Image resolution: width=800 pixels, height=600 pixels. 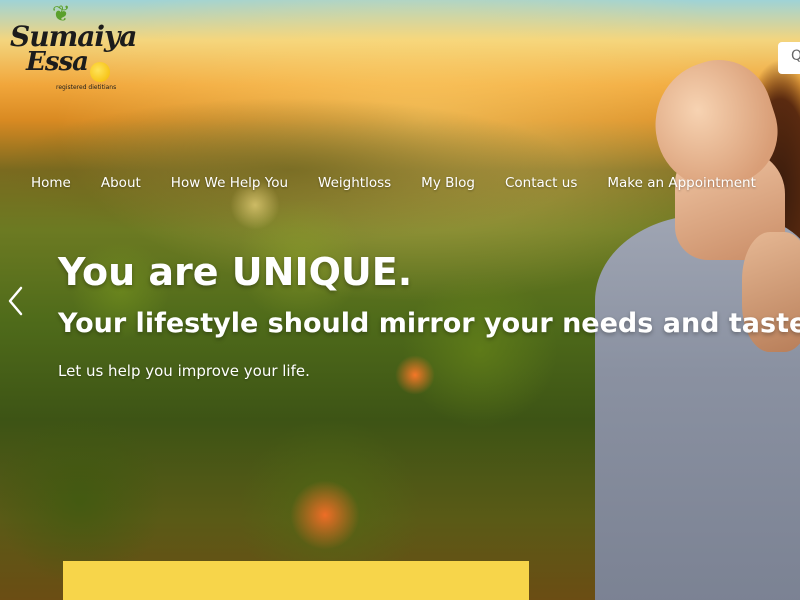 What do you see at coordinates (229, 184) in the screenshot?
I see `nav-item-how-we-help-you: How We Help You` at bounding box center [229, 184].